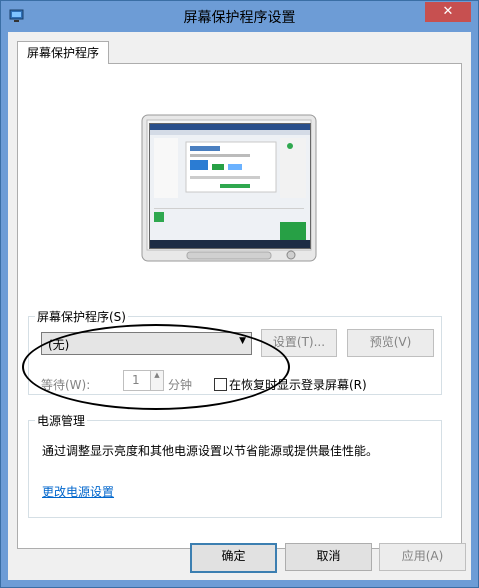  Describe the element at coordinates (59, 345) in the screenshot. I see `screensaver-select-value: (无)` at that location.